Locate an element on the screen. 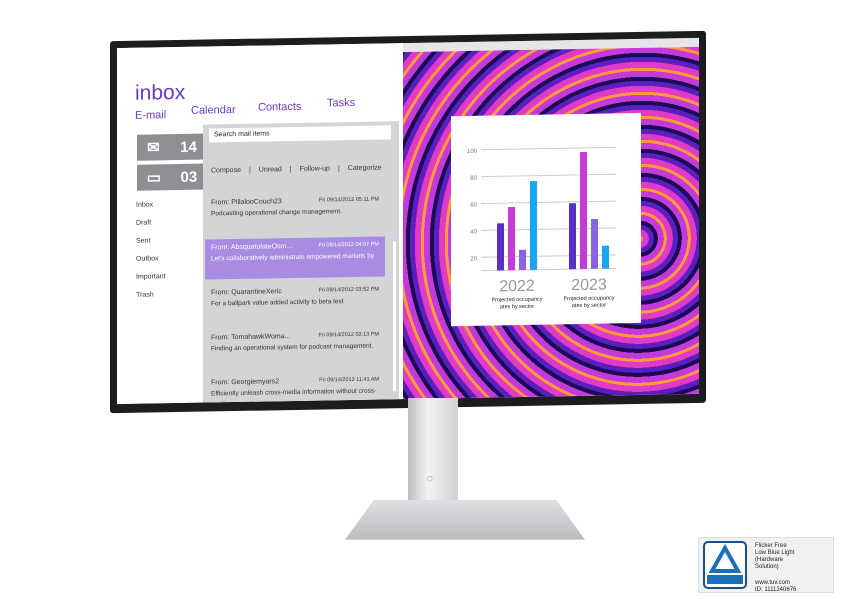  monitor-stand-base is located at coordinates (465, 520).